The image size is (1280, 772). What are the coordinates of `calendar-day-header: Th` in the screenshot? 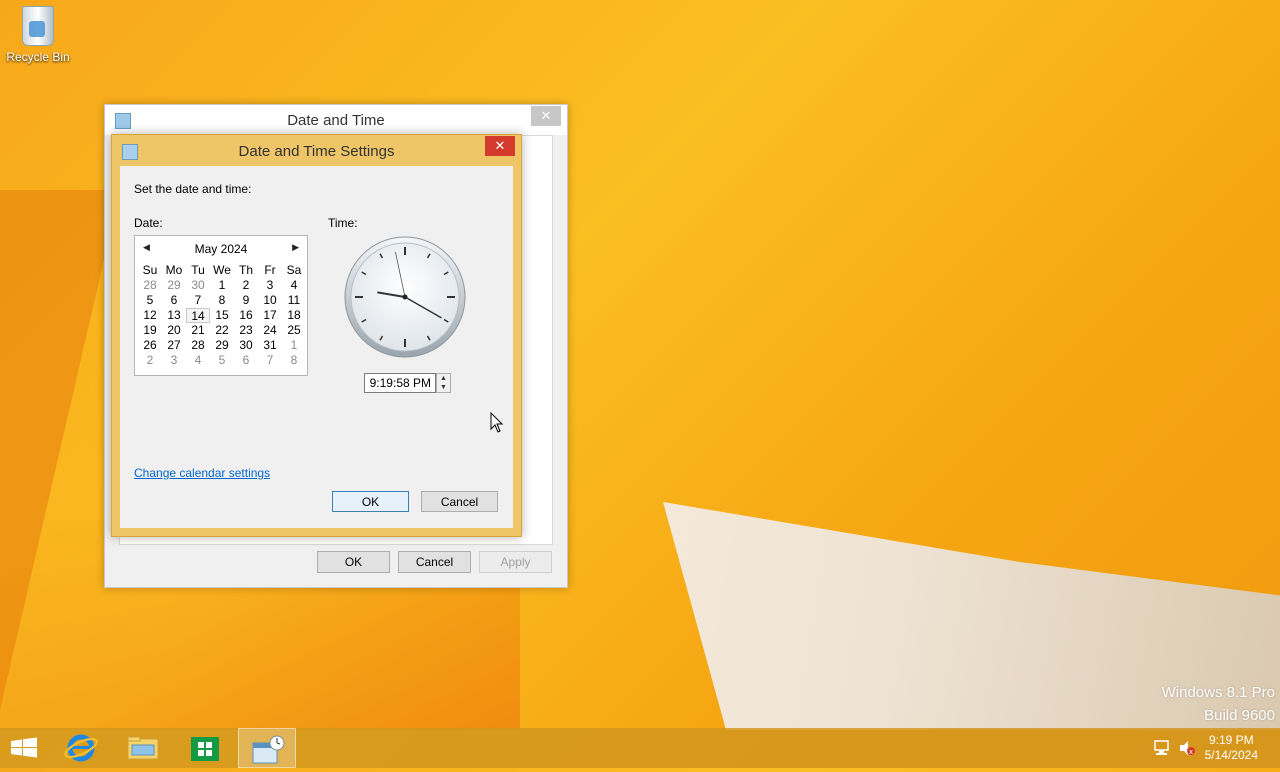 It's located at (245, 270).